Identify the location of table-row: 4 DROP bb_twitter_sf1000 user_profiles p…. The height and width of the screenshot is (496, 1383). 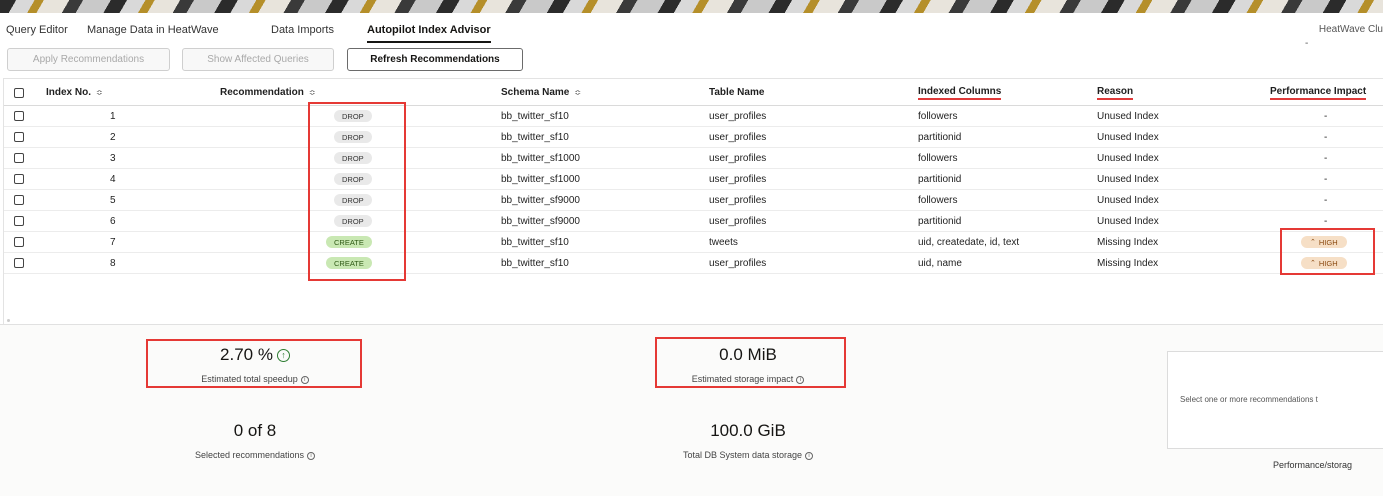
(693, 179).